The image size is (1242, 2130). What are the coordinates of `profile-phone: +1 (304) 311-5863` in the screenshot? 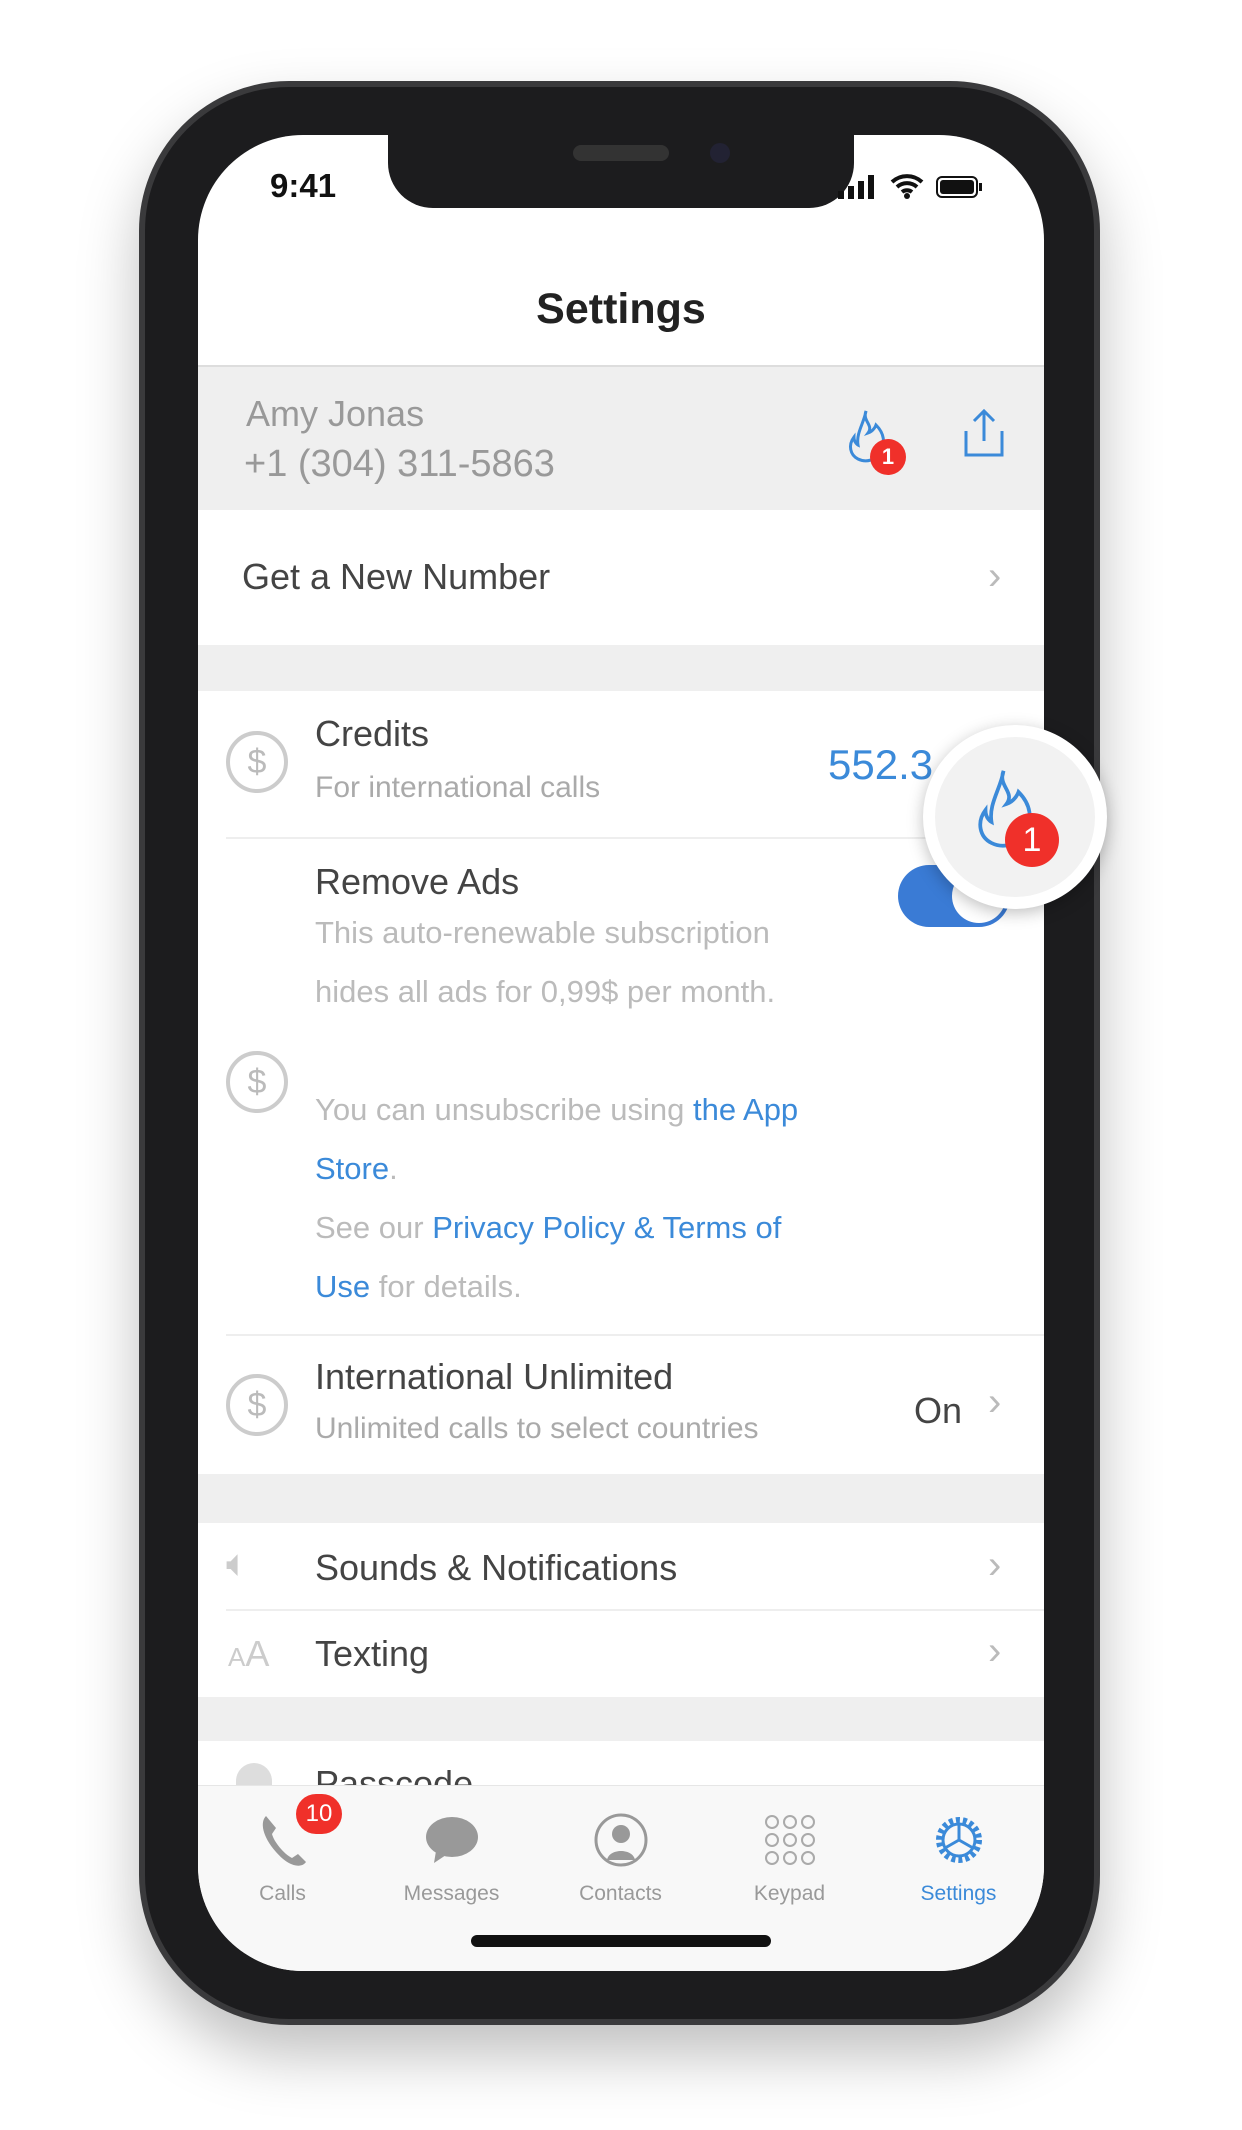 It's located at (399, 464).